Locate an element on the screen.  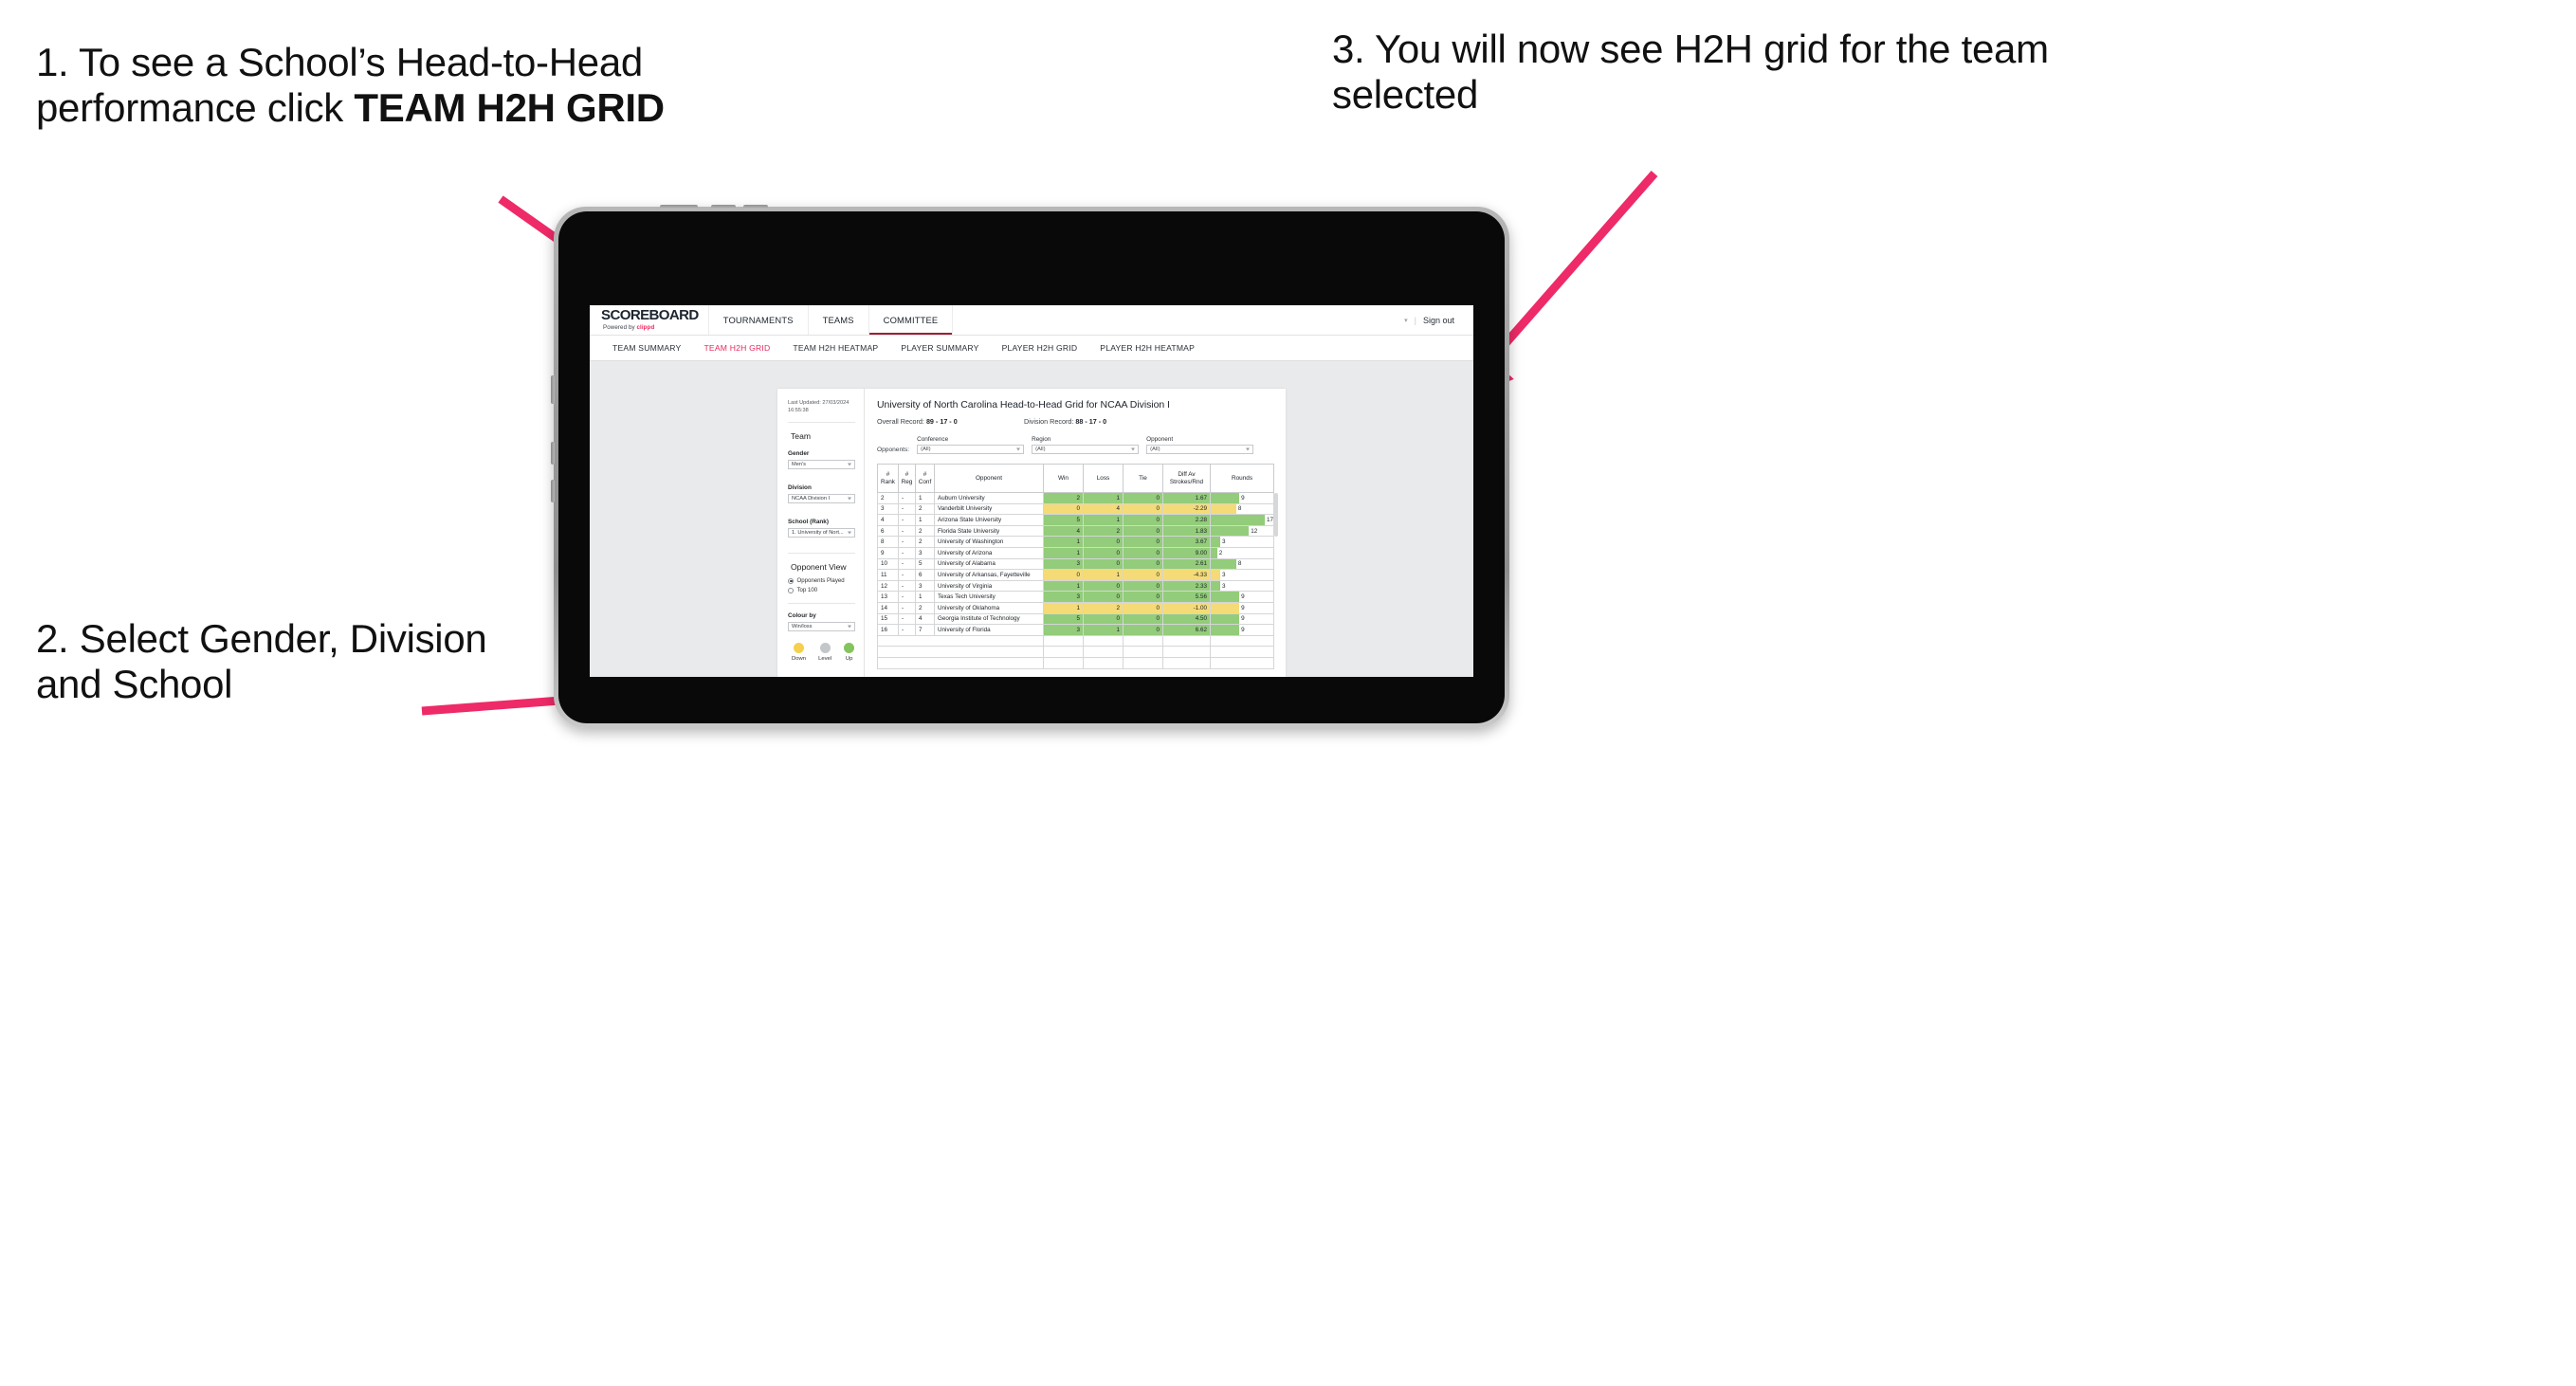
nav-tab-tournaments: TOURNAMENTS is located at coordinates (759, 320).